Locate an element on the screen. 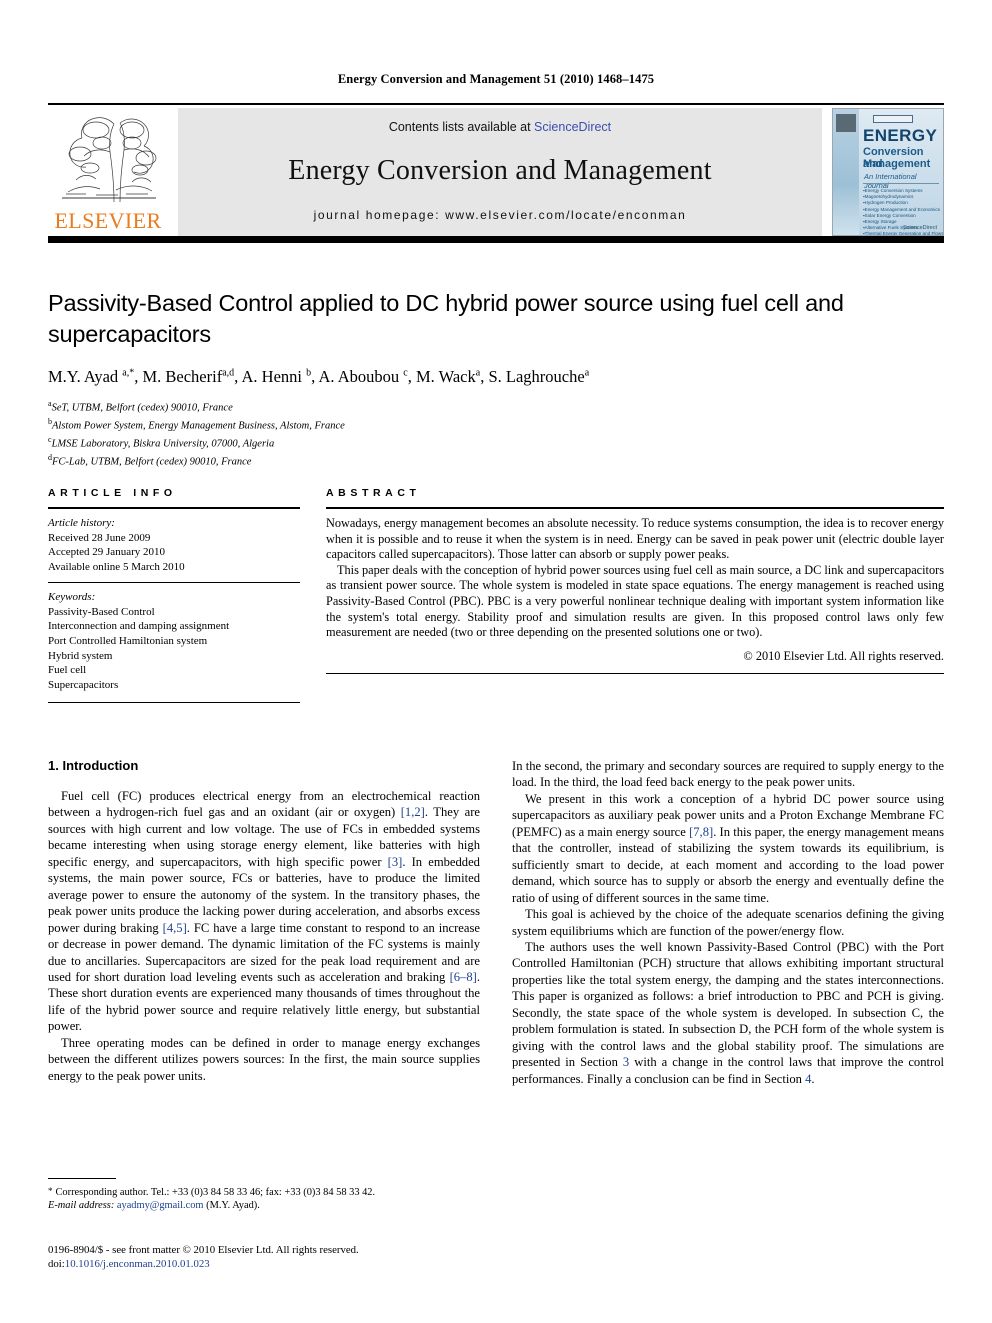  article-history-label: Article history: is located at coordinates (81, 523).